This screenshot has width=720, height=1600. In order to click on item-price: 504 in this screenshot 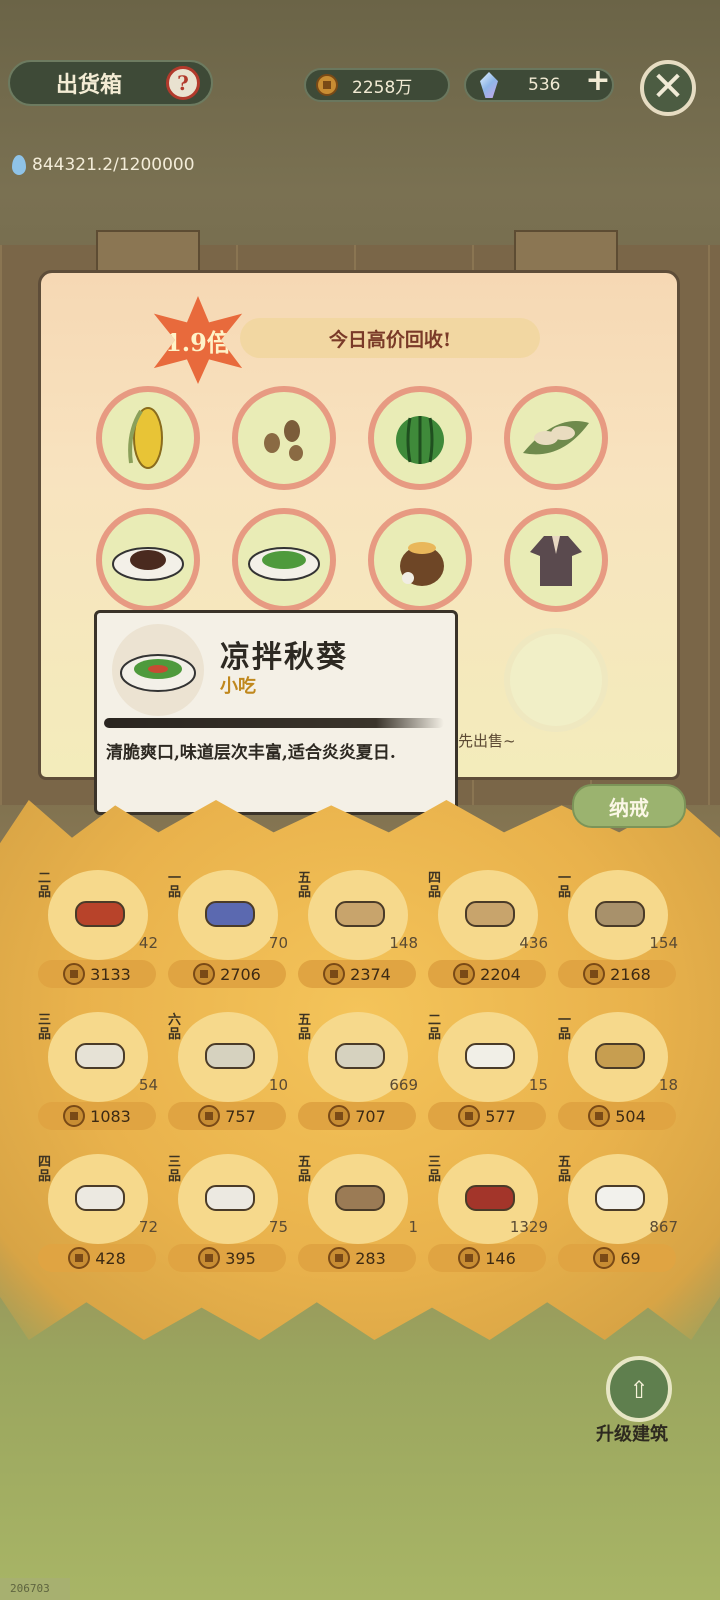, I will do `click(617, 1116)`.